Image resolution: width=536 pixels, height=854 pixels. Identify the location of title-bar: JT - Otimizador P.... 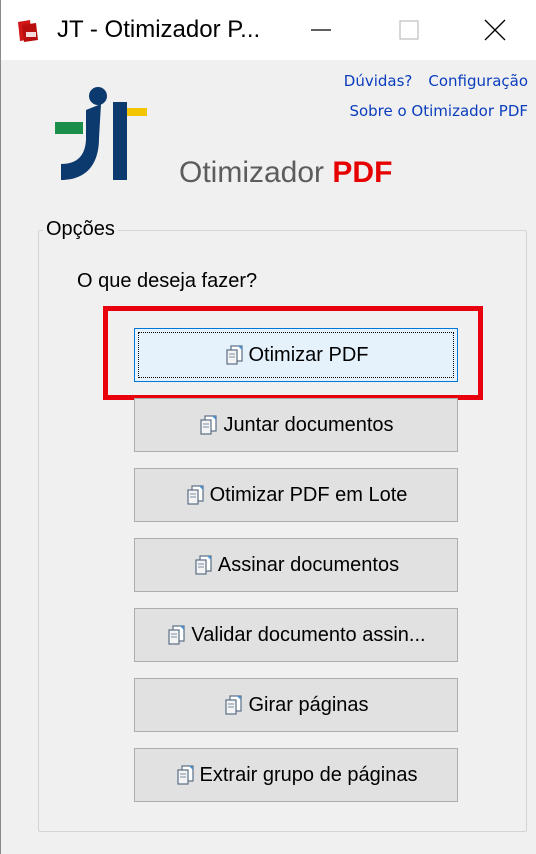
(268, 30).